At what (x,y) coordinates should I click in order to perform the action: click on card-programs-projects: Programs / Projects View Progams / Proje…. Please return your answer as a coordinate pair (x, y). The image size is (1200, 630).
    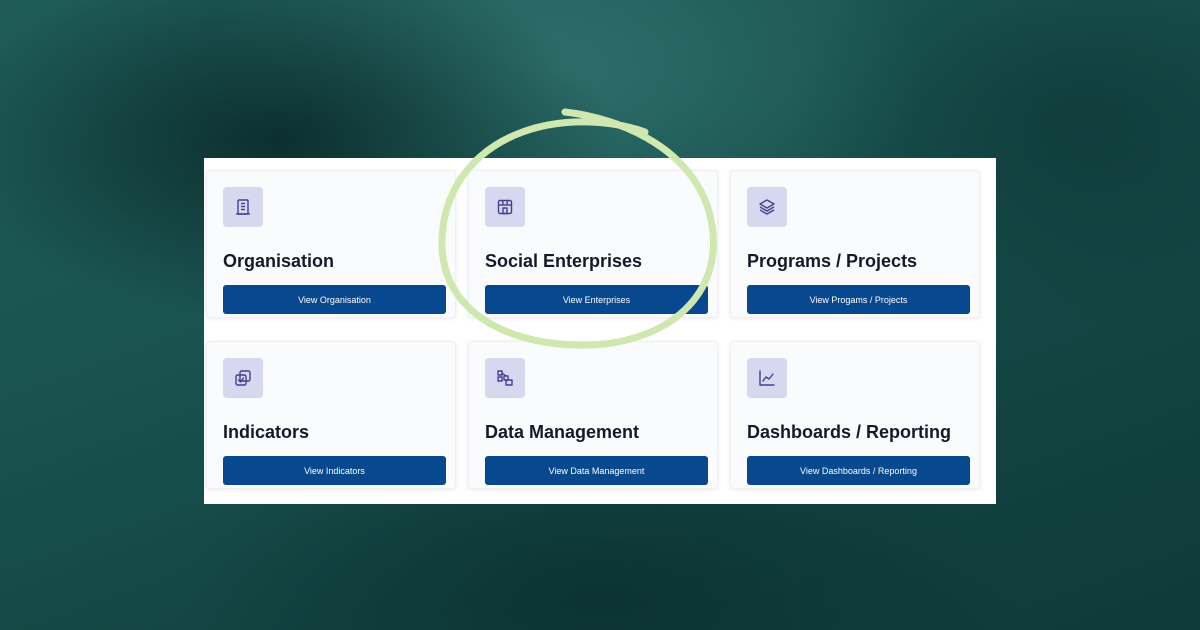
    Looking at the image, I should click on (855, 244).